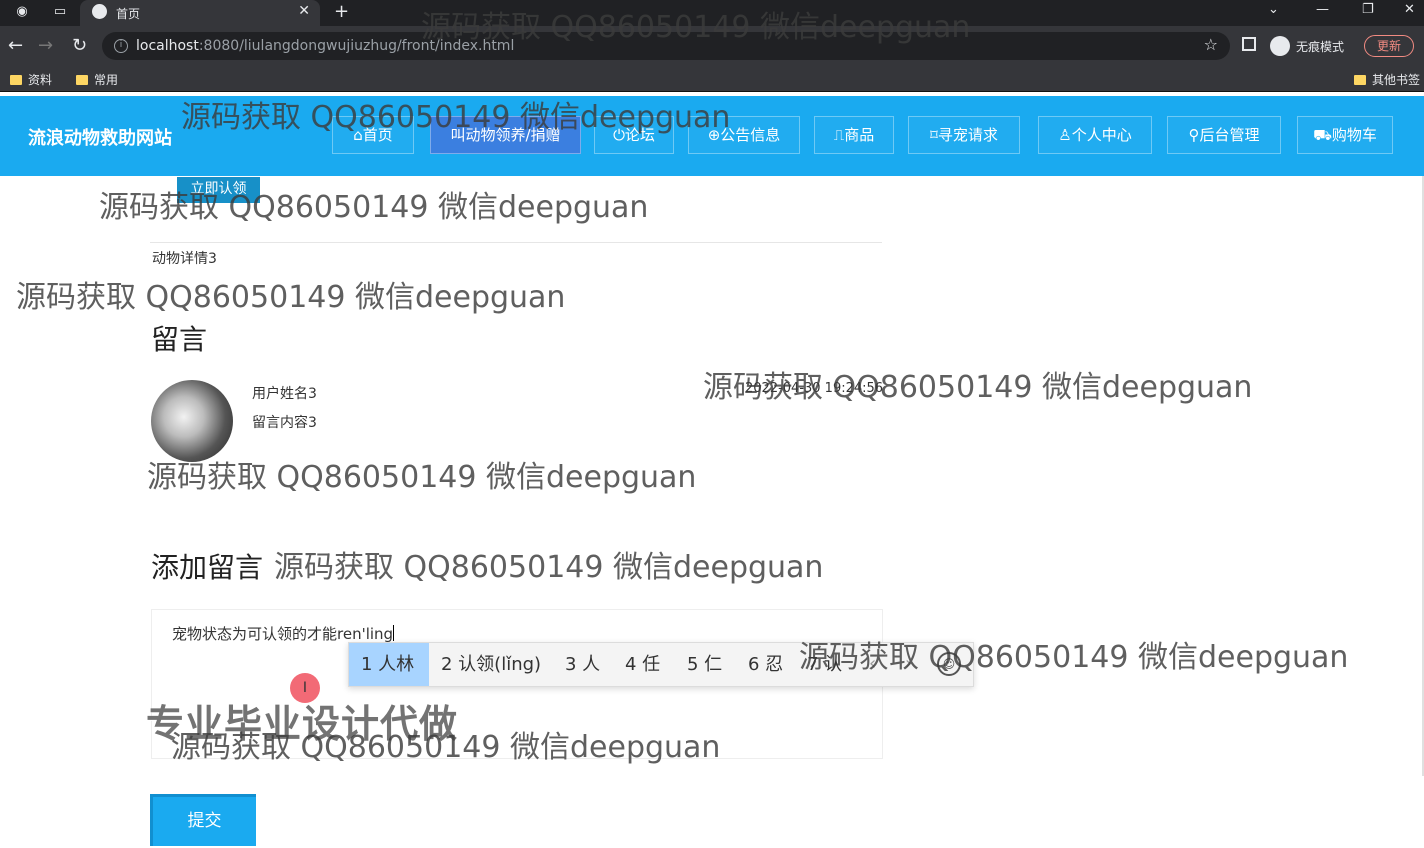 Image resolution: width=1424 pixels, height=848 pixels. I want to click on emoji-icon: ☺, so click(949, 664).